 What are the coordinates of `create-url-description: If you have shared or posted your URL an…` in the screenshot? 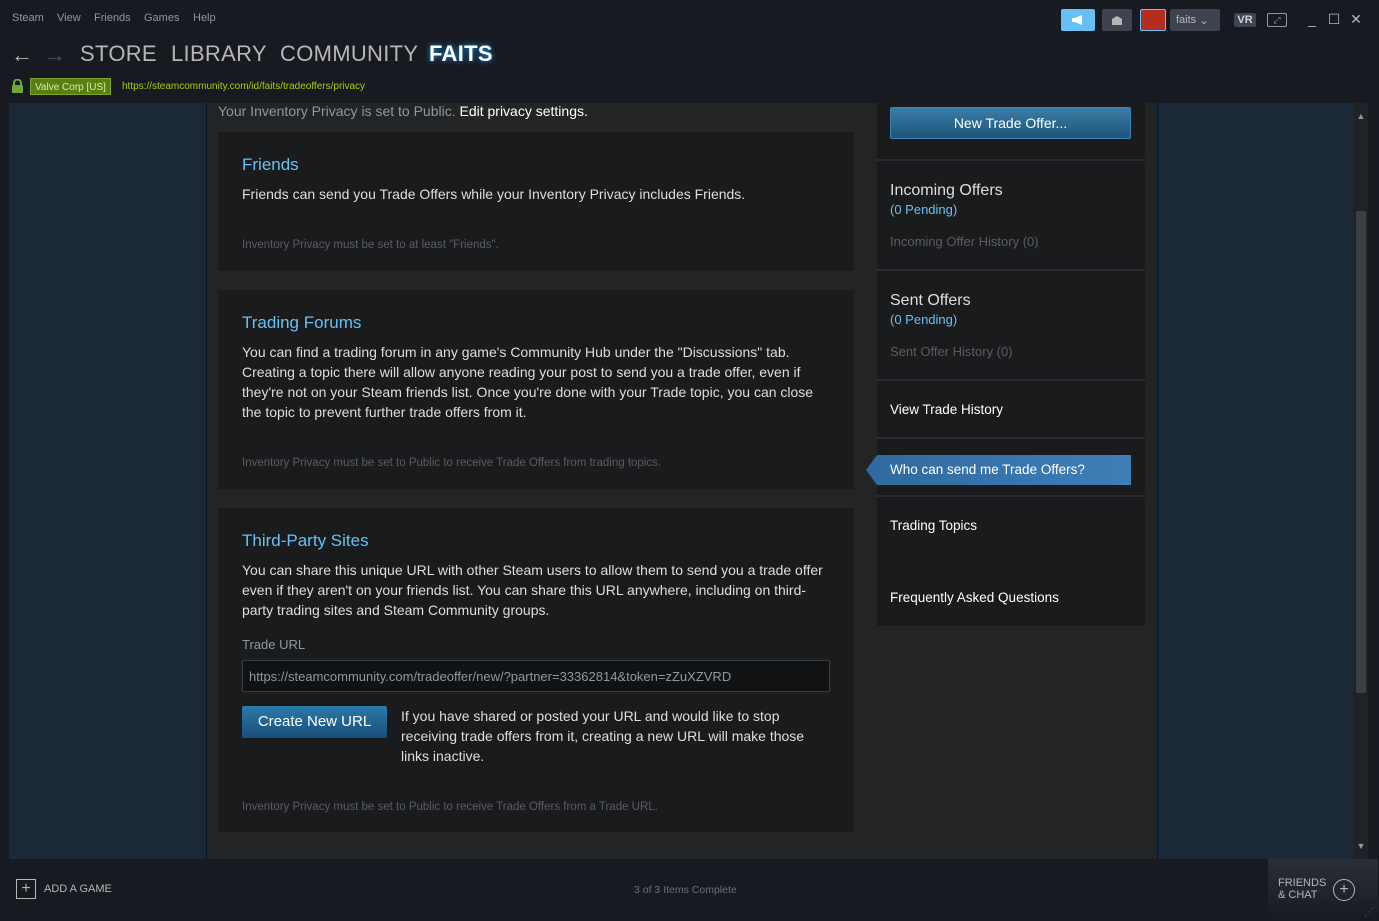 It's located at (603, 736).